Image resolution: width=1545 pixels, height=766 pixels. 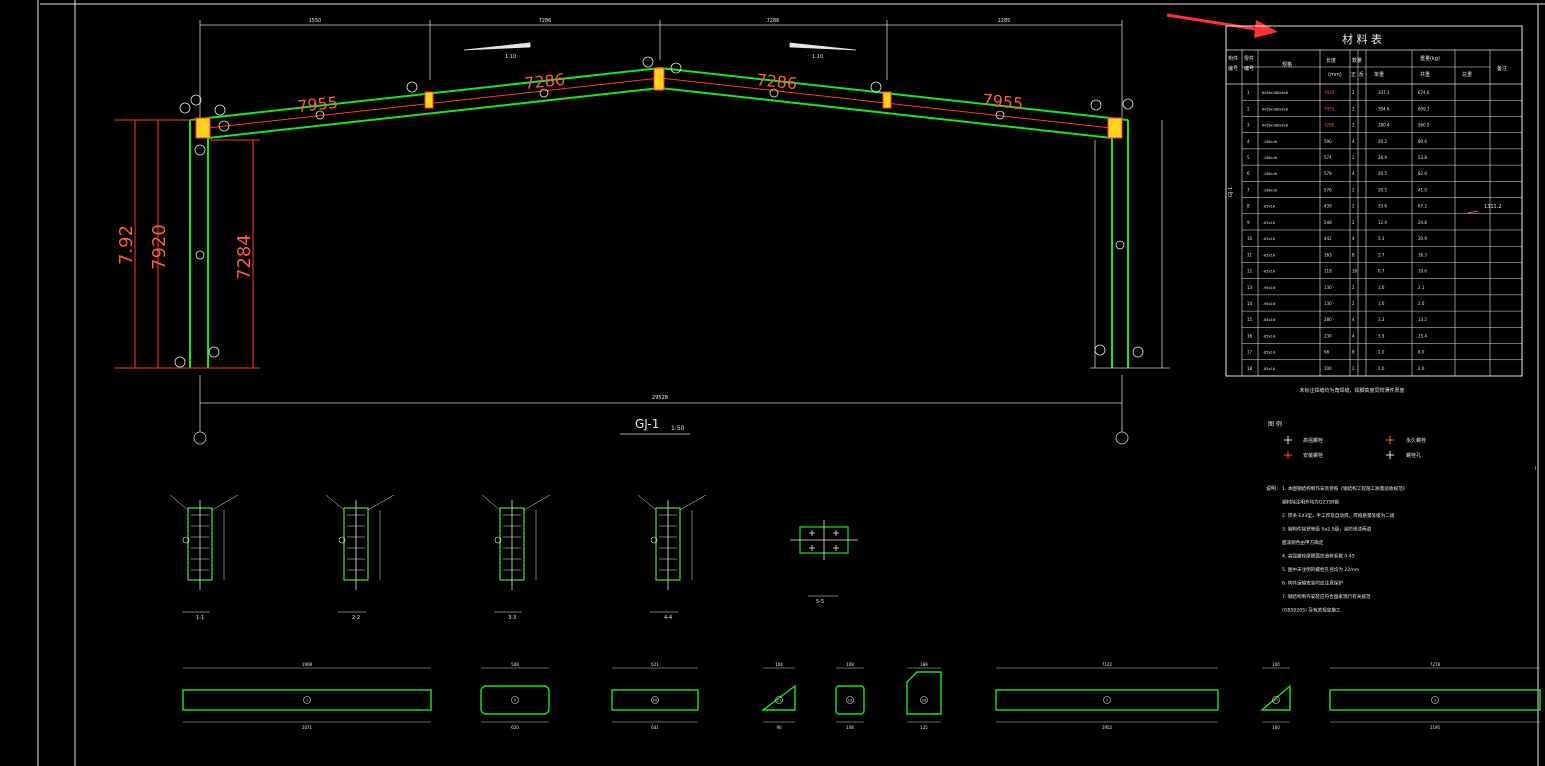 I want to click on part-dim-top: 621, so click(x=655, y=664).